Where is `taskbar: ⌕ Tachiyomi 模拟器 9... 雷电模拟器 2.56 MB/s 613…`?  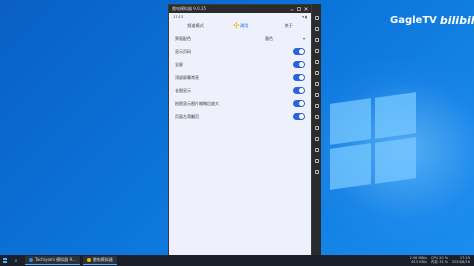
taskbar: ⌕ Tachiyomi 模拟器 9... 雷电模拟器 2.56 MB/s 613… is located at coordinates (237, 260).